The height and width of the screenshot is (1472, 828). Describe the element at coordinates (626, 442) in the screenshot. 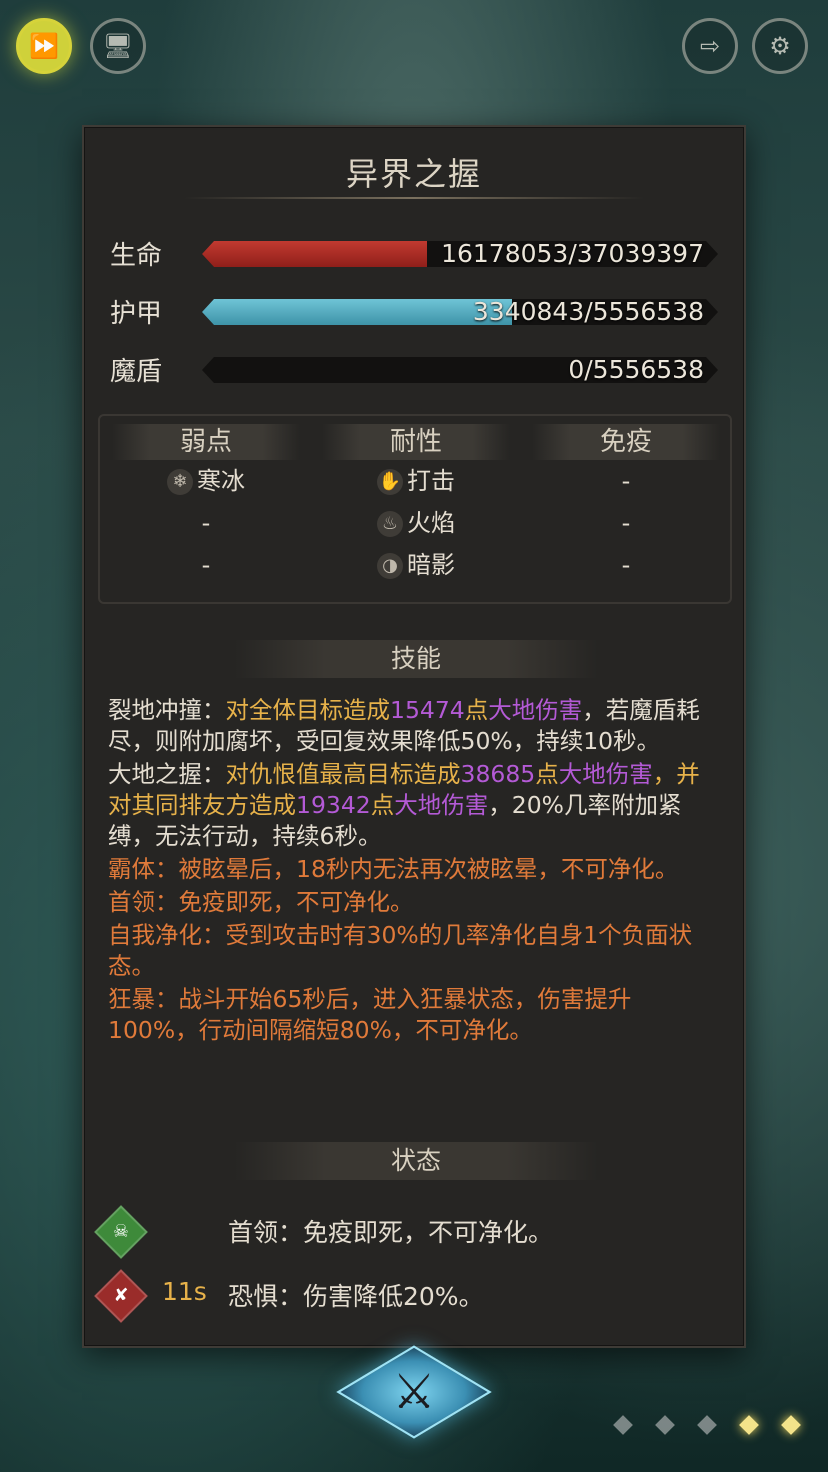

I see `immunity-header: 免疫` at that location.